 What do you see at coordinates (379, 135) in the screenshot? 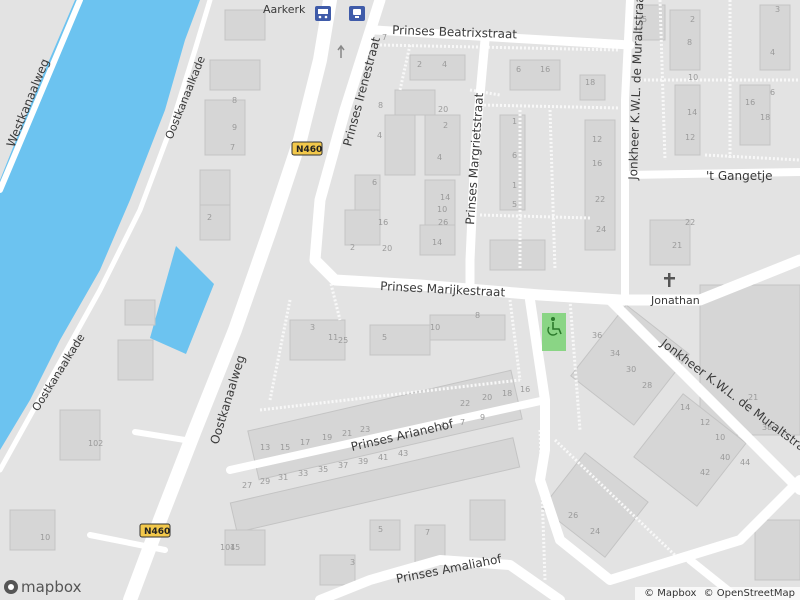
I see `house-number-label: 4` at bounding box center [379, 135].